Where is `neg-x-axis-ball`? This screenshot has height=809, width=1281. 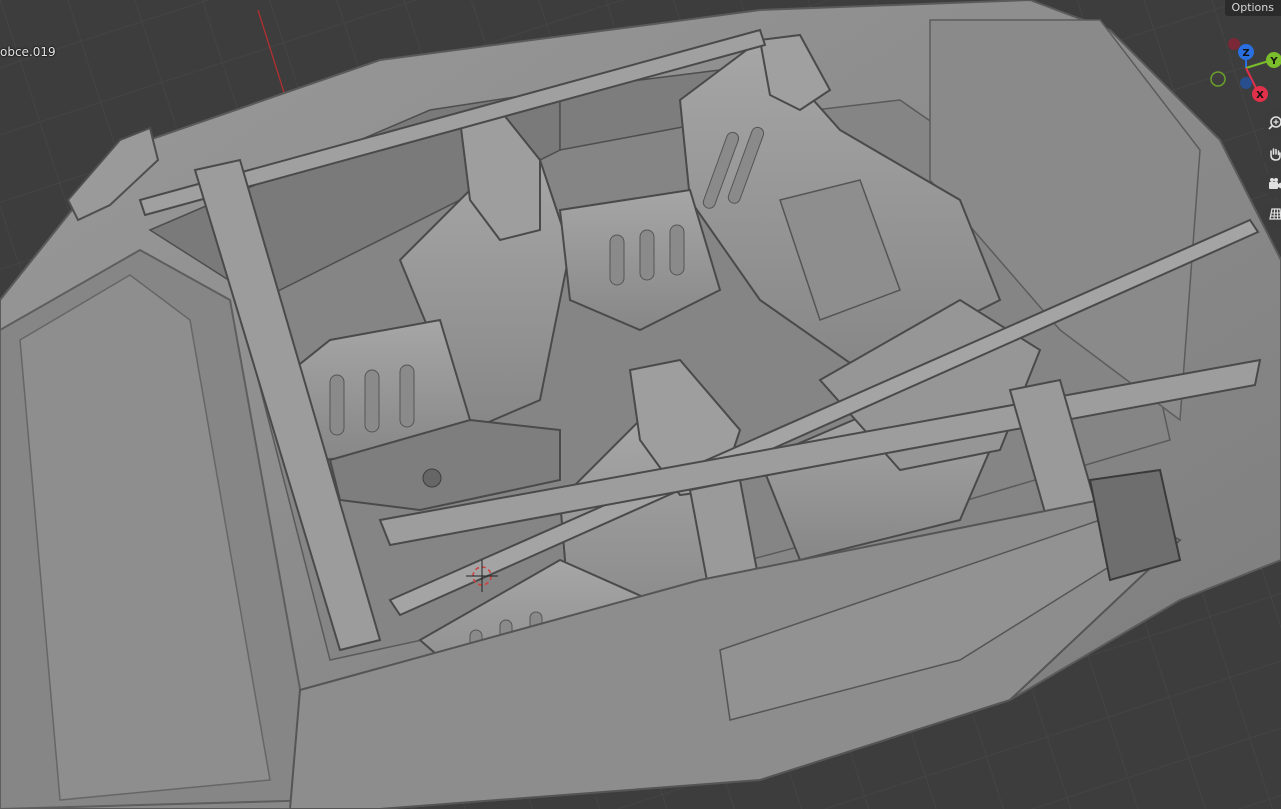 neg-x-axis-ball is located at coordinates (1234, 44).